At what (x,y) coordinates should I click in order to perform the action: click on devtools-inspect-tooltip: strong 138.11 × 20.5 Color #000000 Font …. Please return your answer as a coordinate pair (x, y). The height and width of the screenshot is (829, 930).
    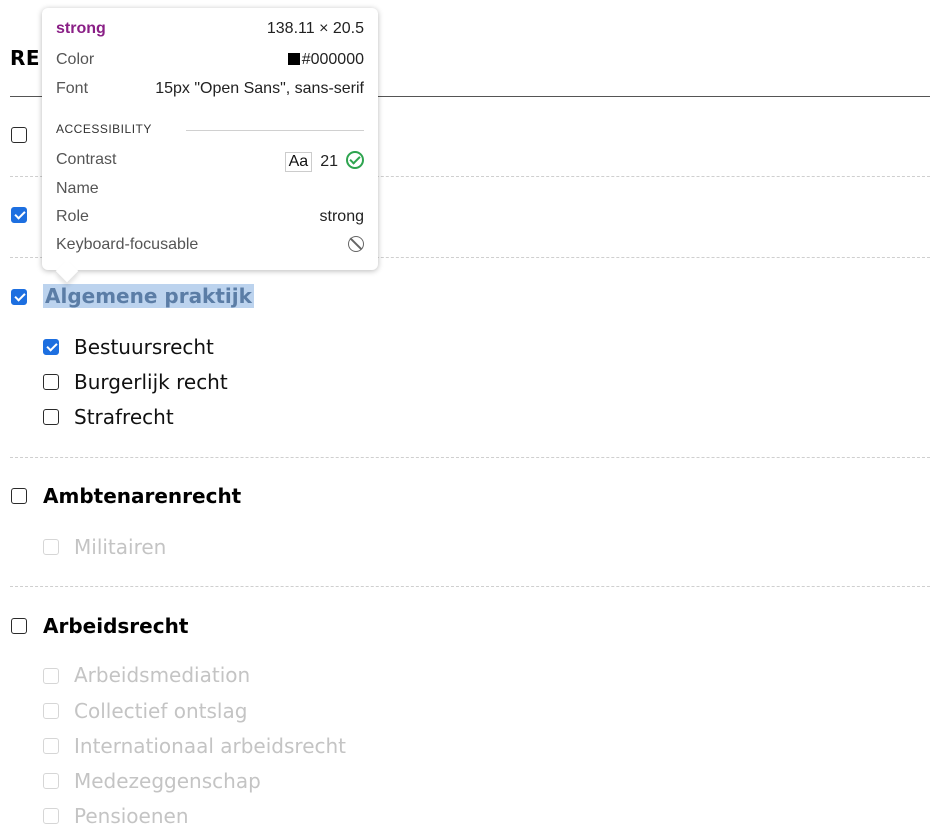
    Looking at the image, I should click on (210, 145).